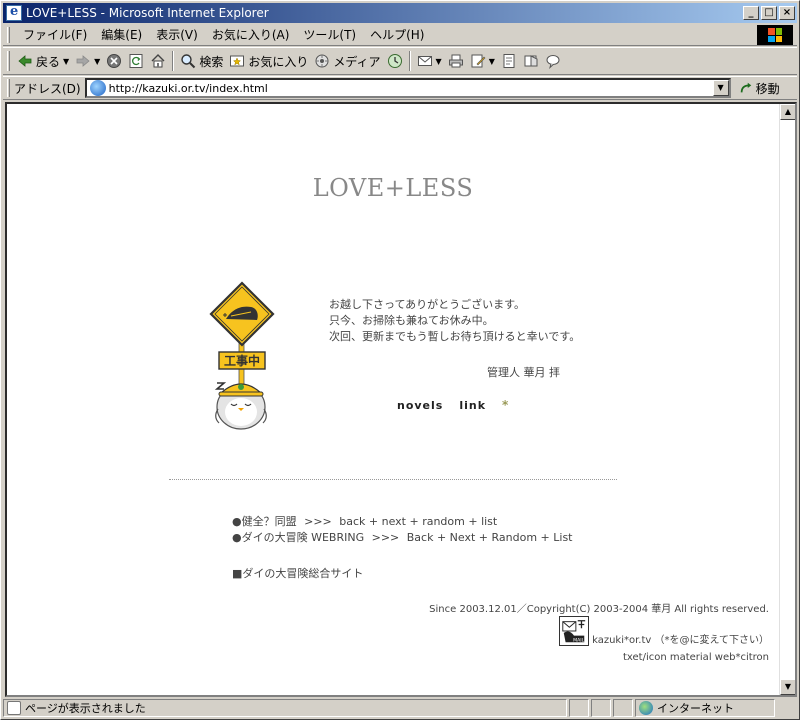  What do you see at coordinates (775, 35) in the screenshot?
I see `windows-flag-icon` at bounding box center [775, 35].